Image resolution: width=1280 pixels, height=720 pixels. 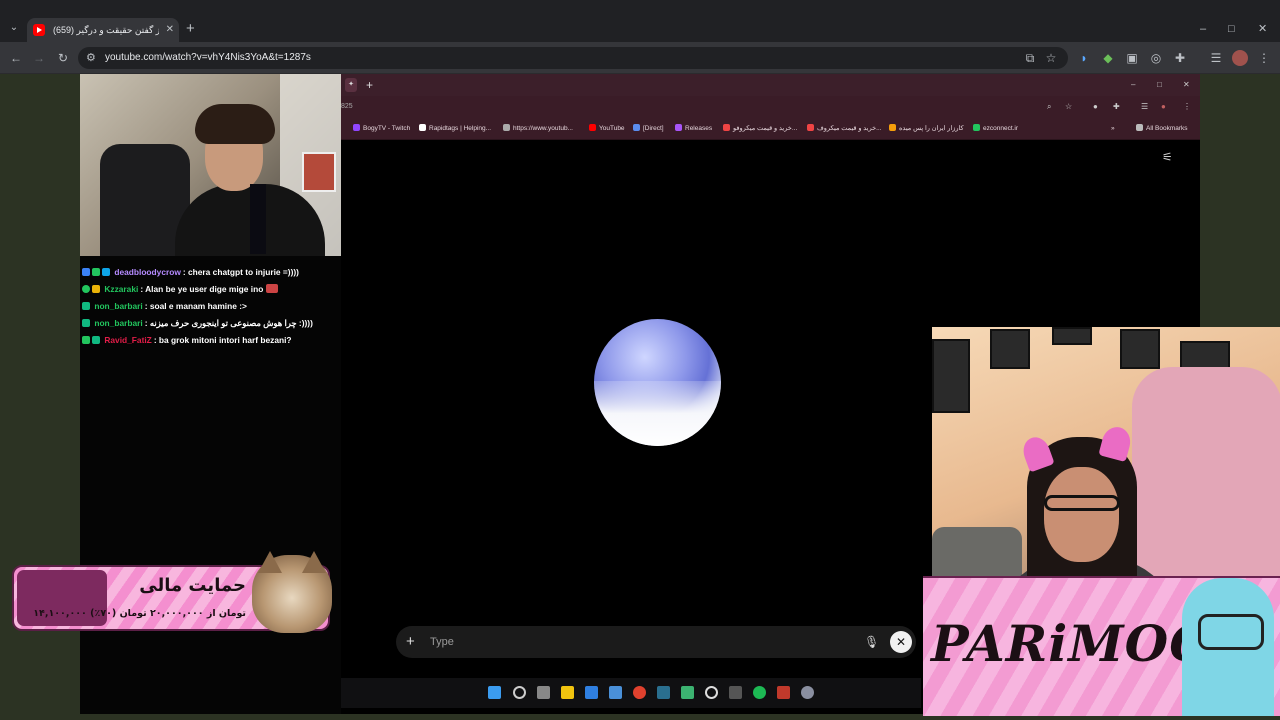 I want to click on sliders-settings-icon: ⚟, so click(x=1167, y=157).